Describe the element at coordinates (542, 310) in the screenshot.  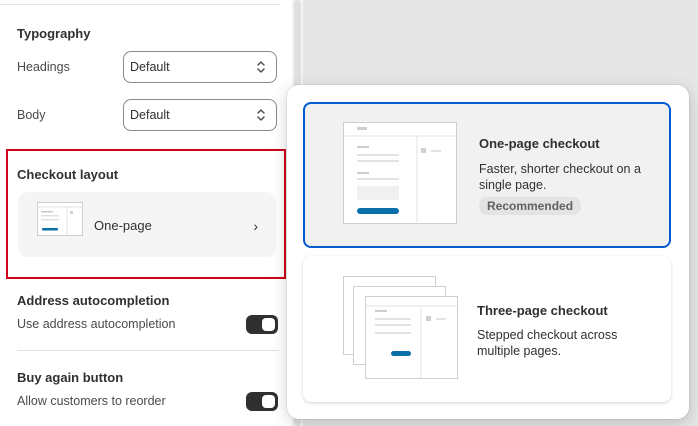
I see `option-title: Three-page checkout` at that location.